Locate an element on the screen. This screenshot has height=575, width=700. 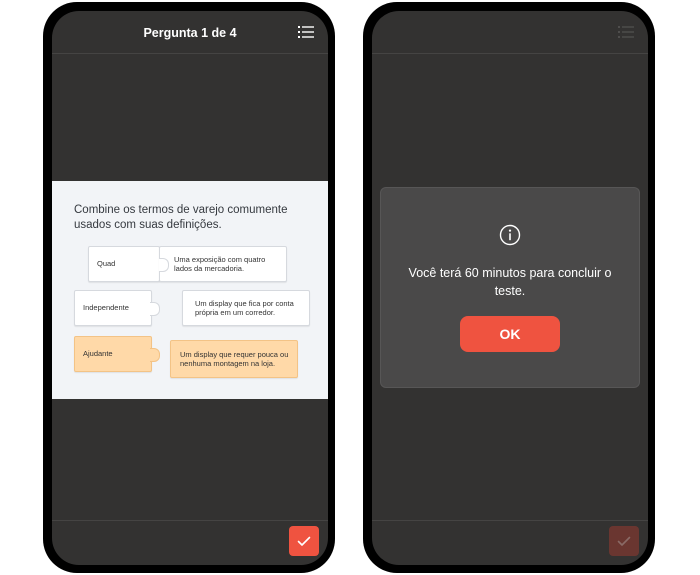
term-label: Ajudante is located at coordinates (98, 354).